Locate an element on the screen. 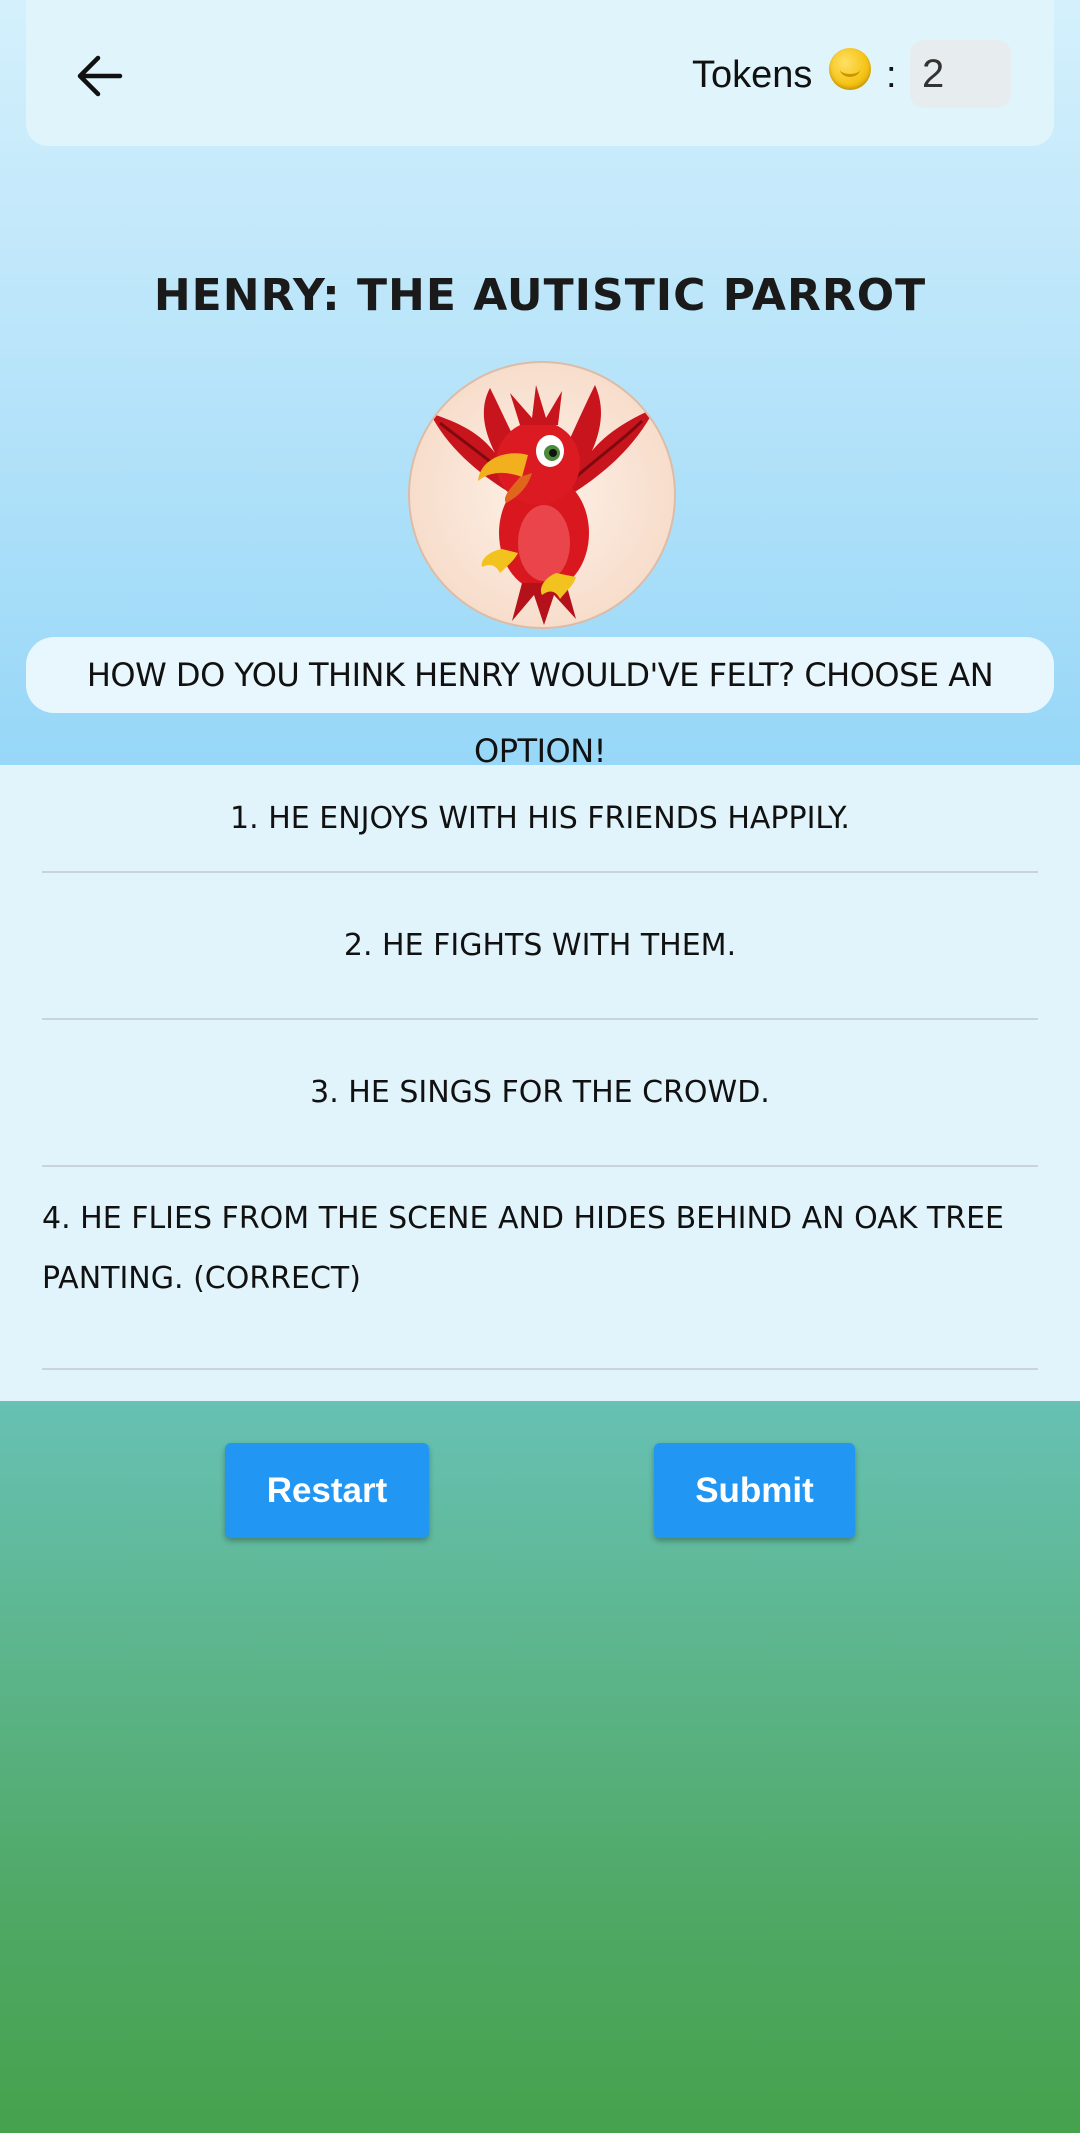 The width and height of the screenshot is (1080, 2133). arrow-left-icon is located at coordinates (100, 76).